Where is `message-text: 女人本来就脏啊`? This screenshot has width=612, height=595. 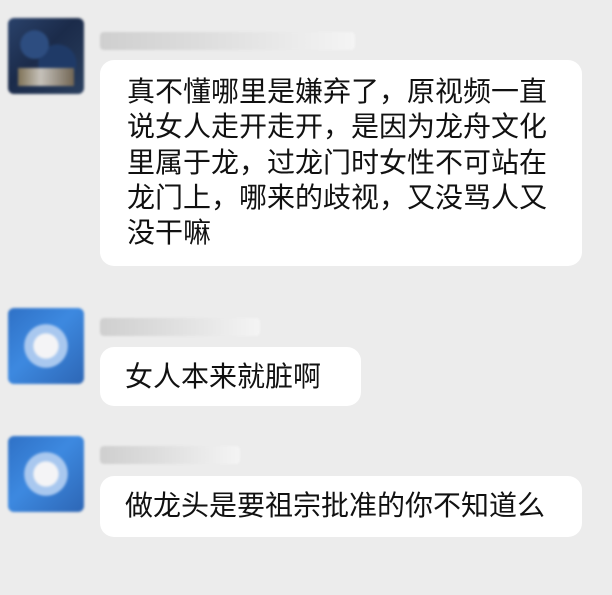
message-text: 女人本来就脏啊 is located at coordinates (223, 376).